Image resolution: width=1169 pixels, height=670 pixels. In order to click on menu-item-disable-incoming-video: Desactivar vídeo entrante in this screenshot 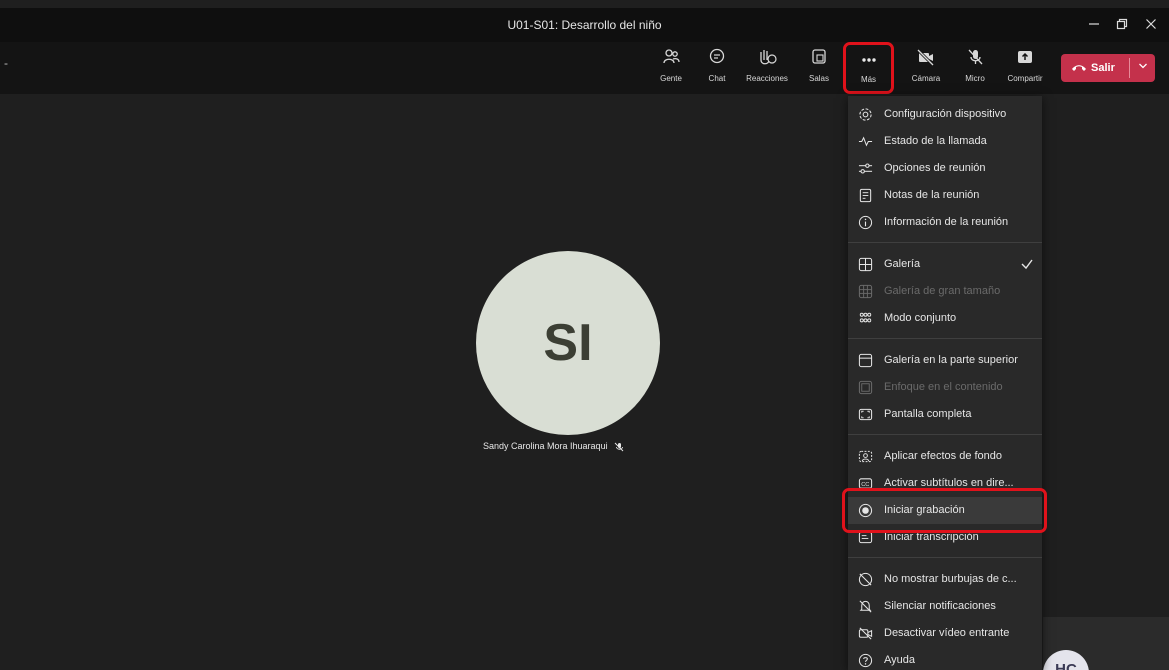, I will do `click(945, 633)`.